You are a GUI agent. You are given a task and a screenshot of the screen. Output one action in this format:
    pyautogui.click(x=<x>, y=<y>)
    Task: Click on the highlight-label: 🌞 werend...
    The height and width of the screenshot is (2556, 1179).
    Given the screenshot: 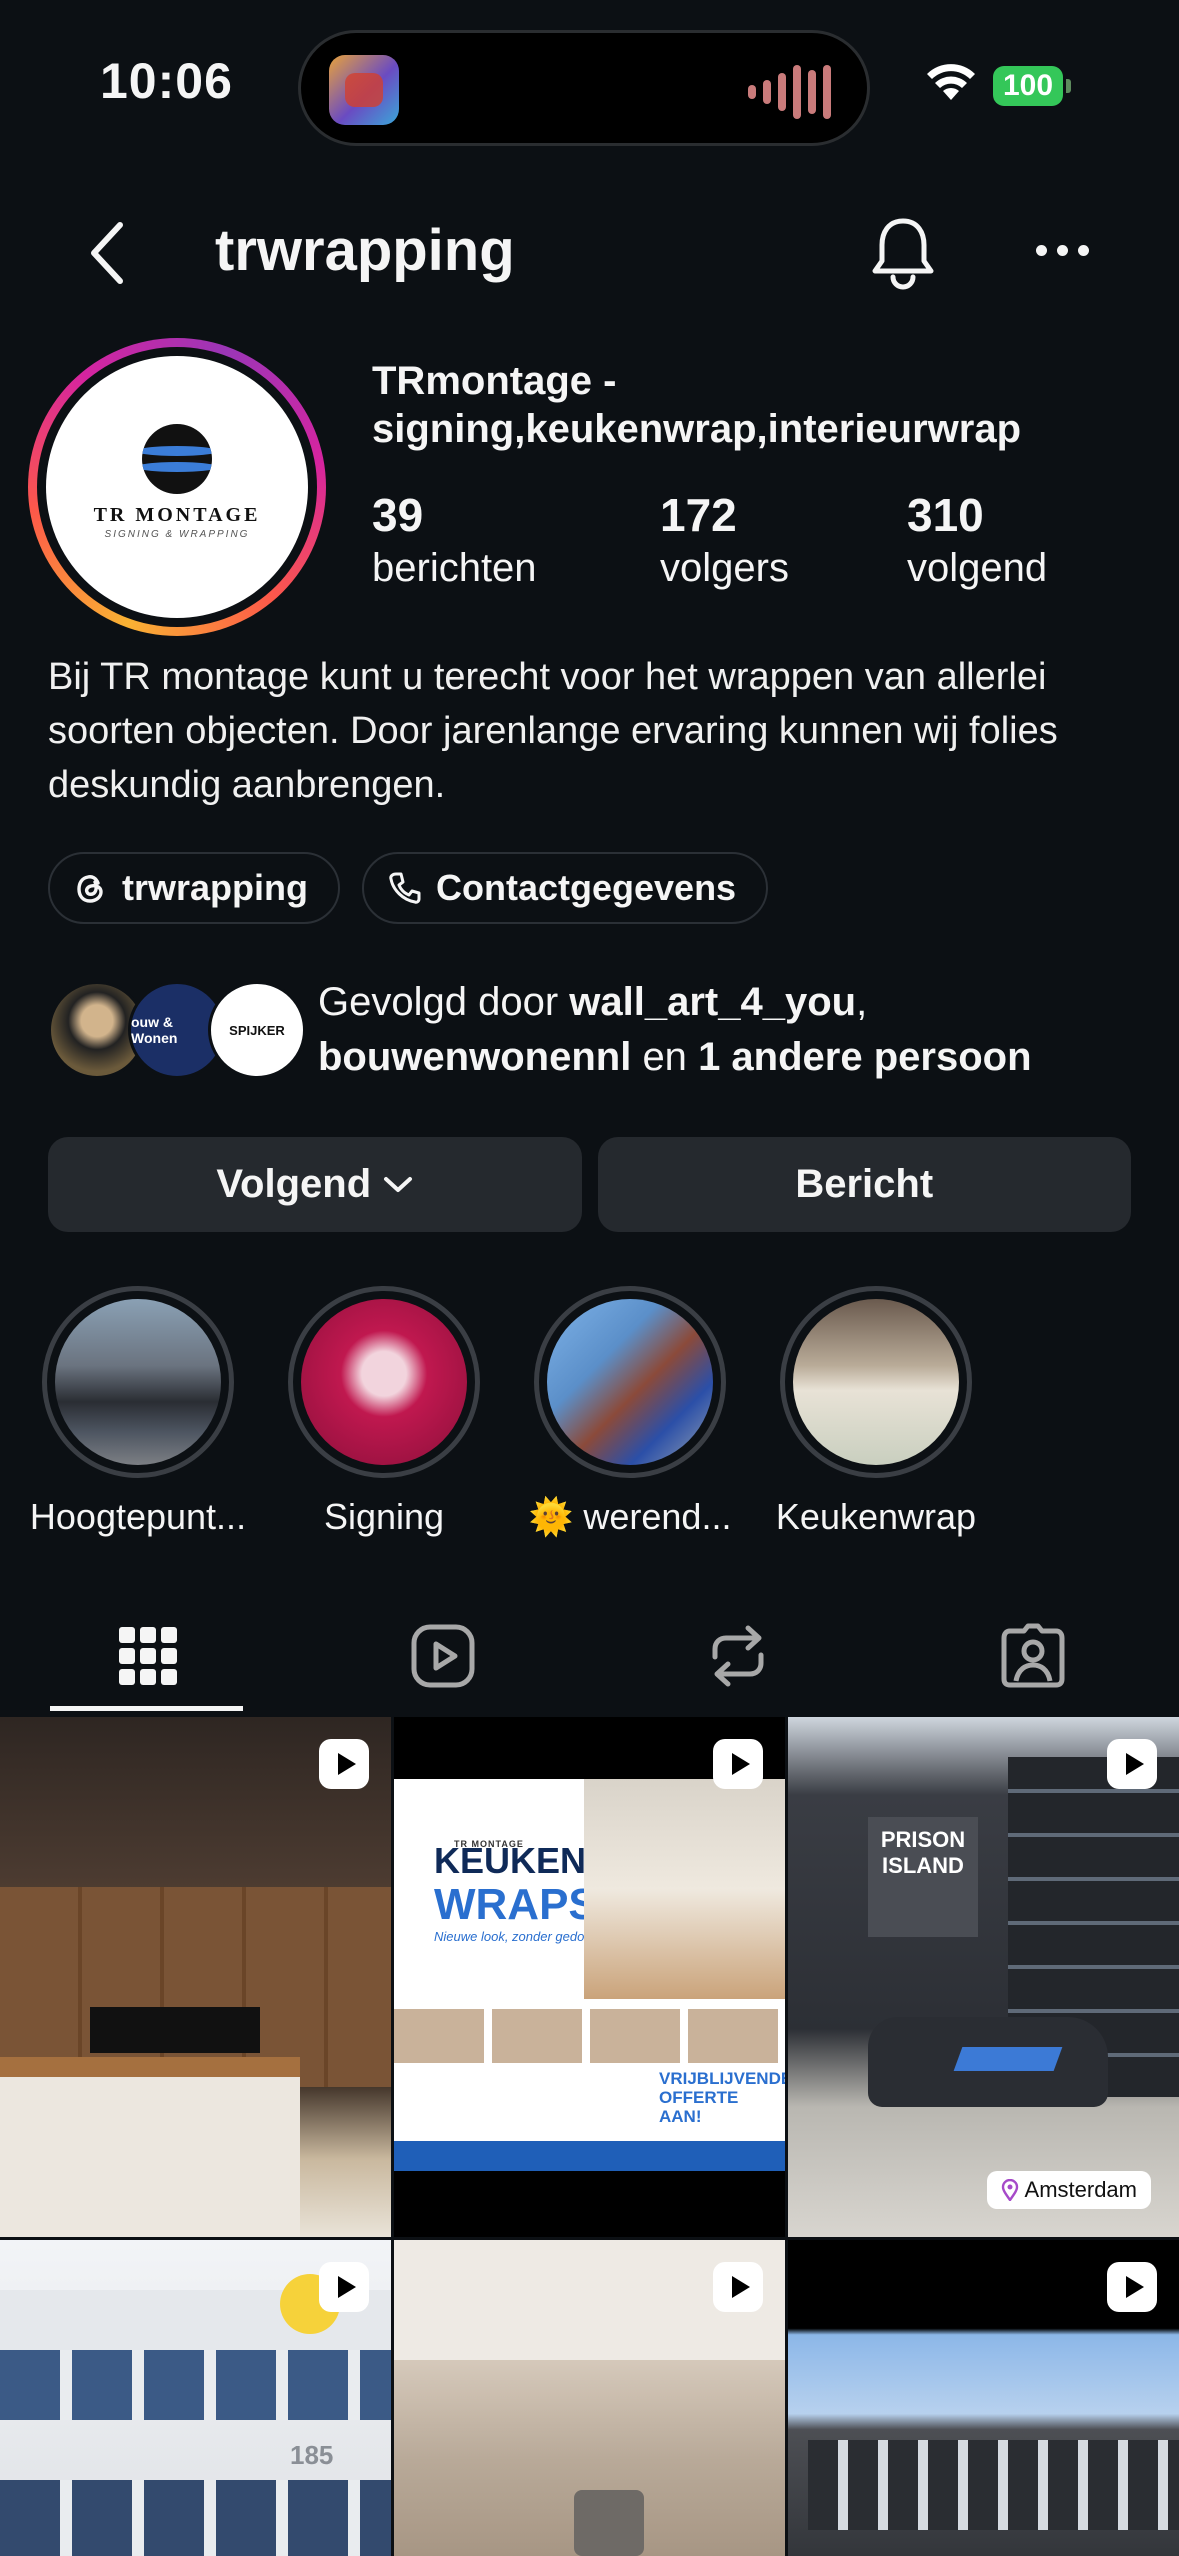 What is the action you would take?
    pyautogui.click(x=630, y=1516)
    